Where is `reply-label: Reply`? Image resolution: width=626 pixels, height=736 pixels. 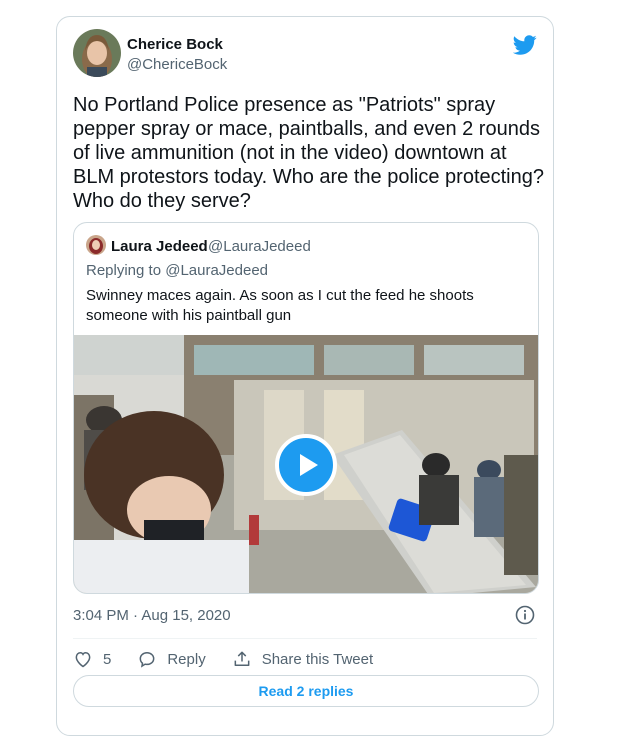 reply-label: Reply is located at coordinates (186, 659).